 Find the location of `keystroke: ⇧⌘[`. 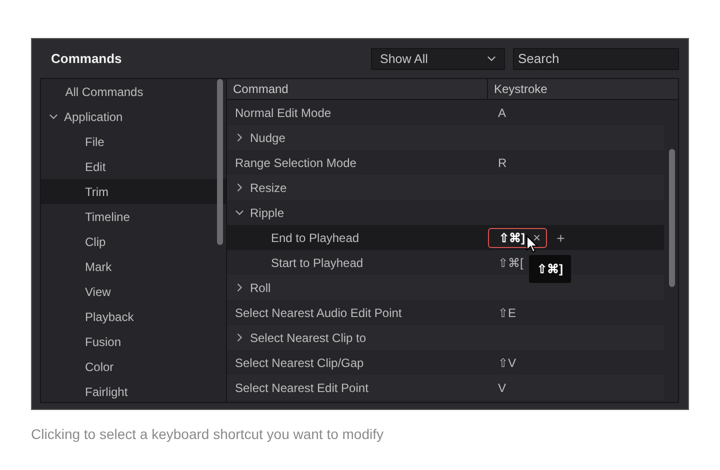

keystroke: ⇧⌘[ is located at coordinates (510, 263).